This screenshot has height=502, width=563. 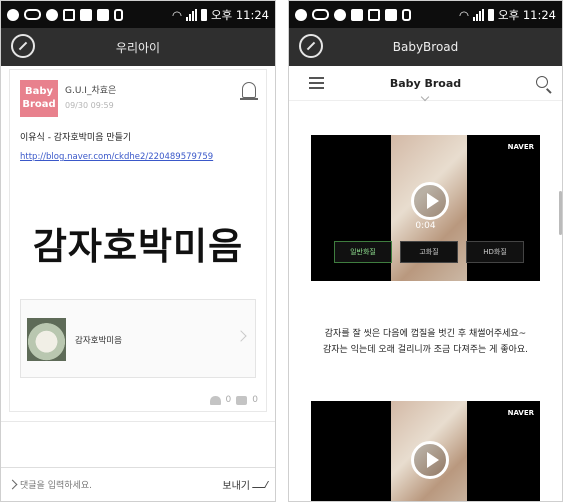 I want to click on send-button: 보내기, so click(x=246, y=484).